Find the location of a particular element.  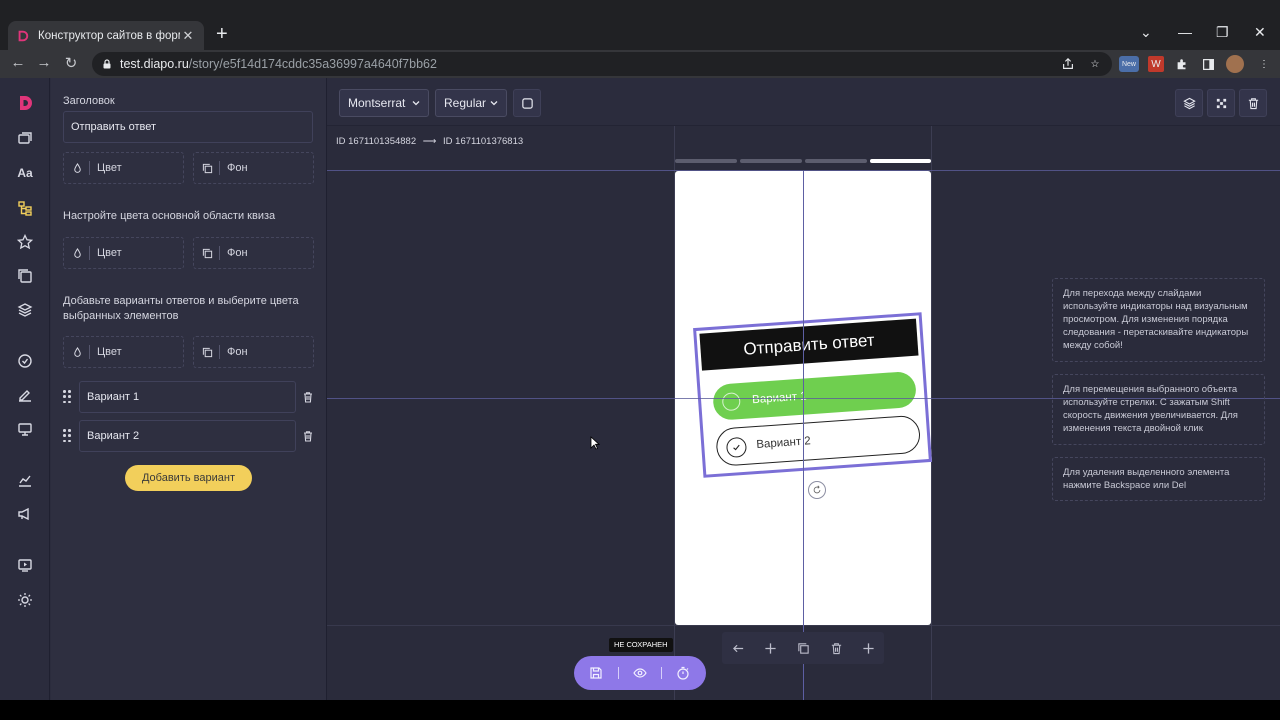

quiz-card: Отправить ответ Вариант 1 Вариант 2 is located at coordinates (812, 395).